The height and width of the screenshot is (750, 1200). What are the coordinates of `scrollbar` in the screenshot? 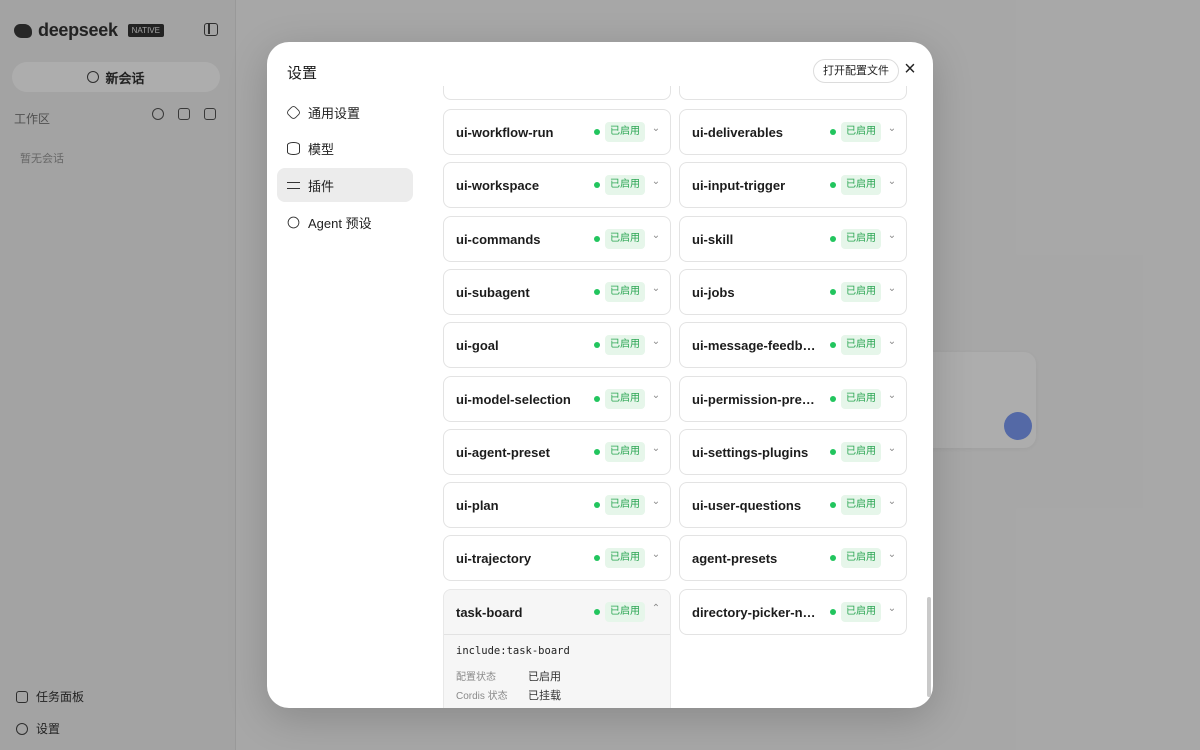 It's located at (929, 647).